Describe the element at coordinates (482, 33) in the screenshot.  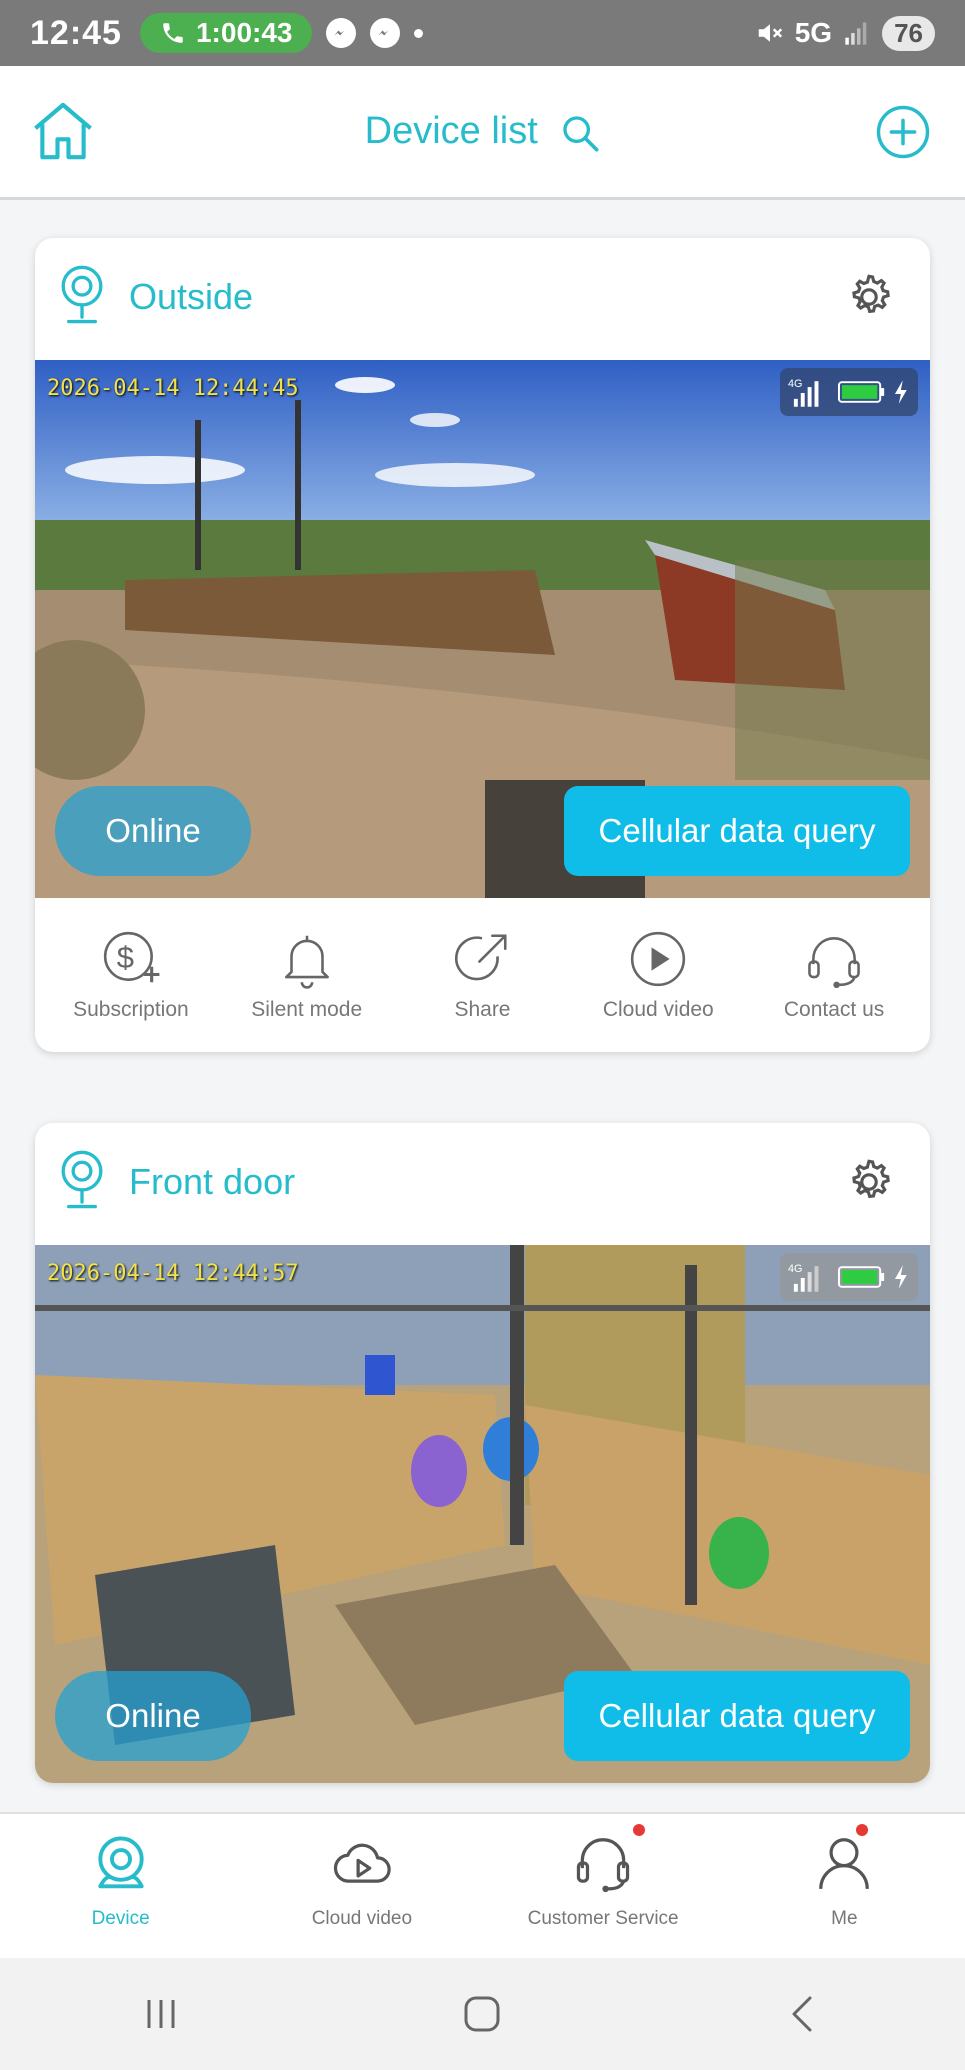
I see `status-bar: 12:45 1:00:43 5G 76` at that location.